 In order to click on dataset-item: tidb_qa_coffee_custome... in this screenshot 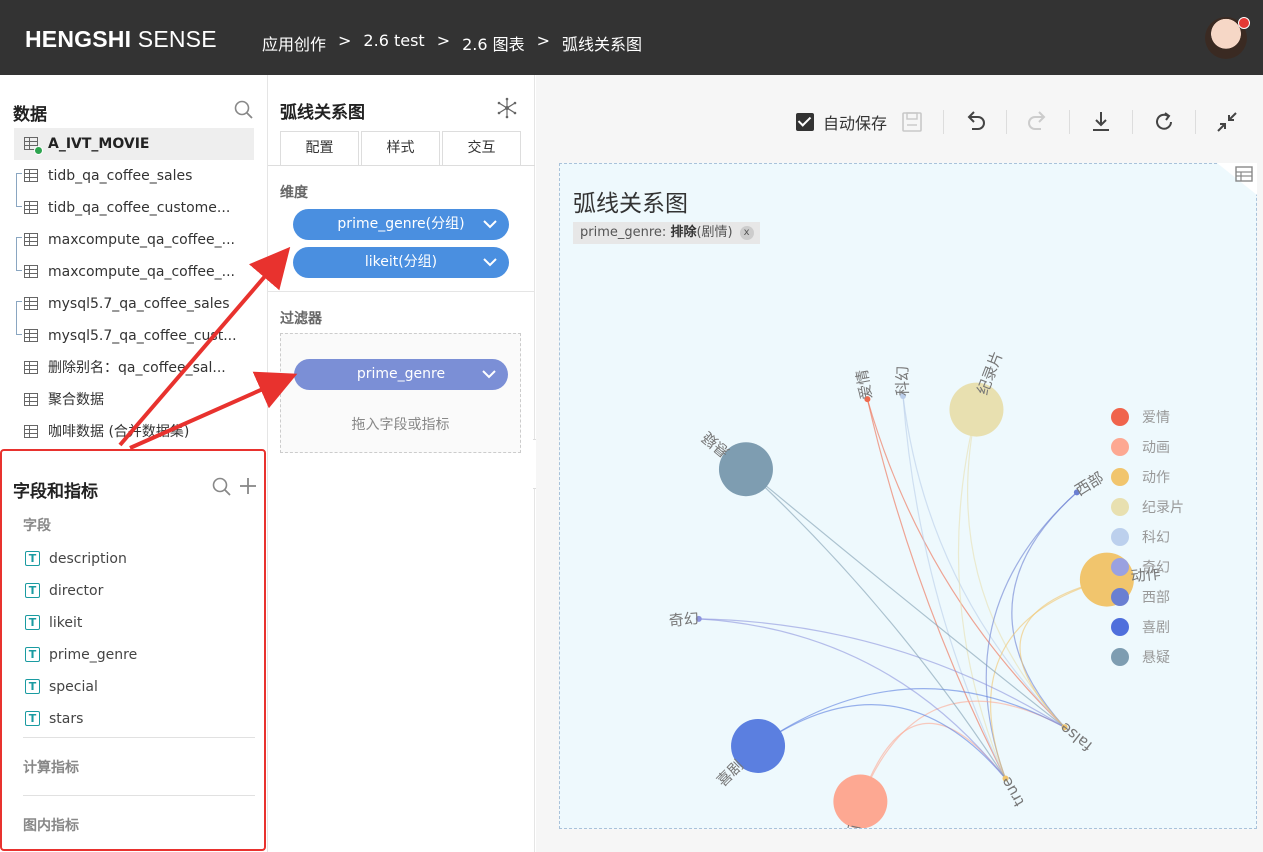, I will do `click(134, 208)`.